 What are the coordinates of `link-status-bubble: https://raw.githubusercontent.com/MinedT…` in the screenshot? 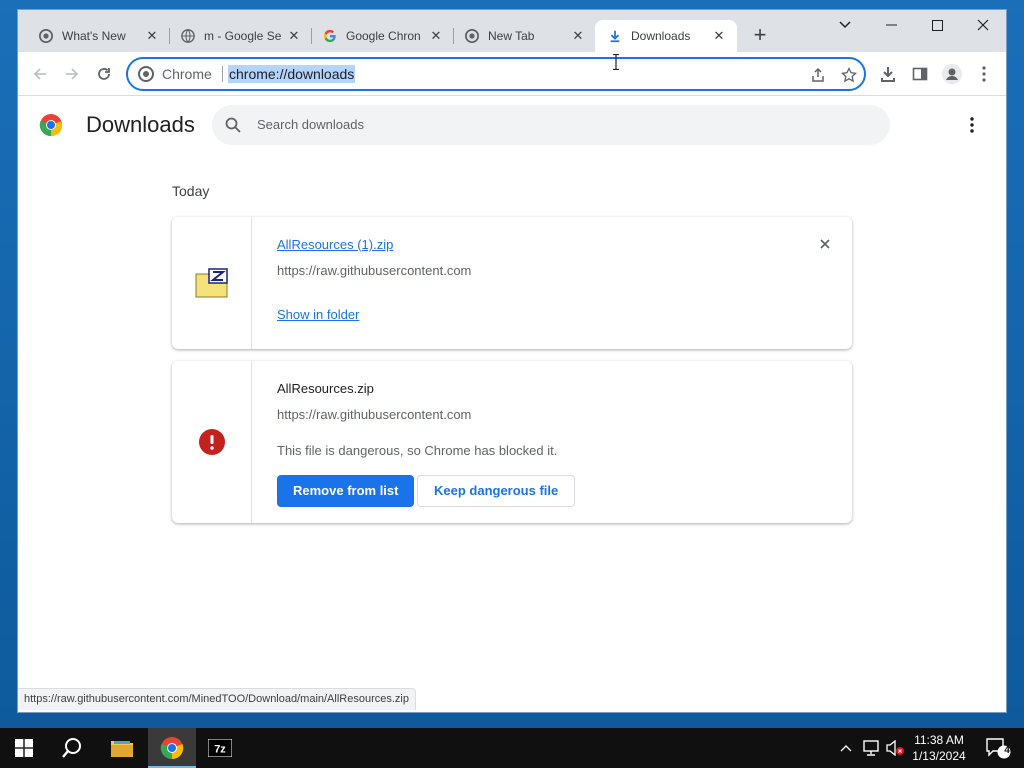 It's located at (217, 699).